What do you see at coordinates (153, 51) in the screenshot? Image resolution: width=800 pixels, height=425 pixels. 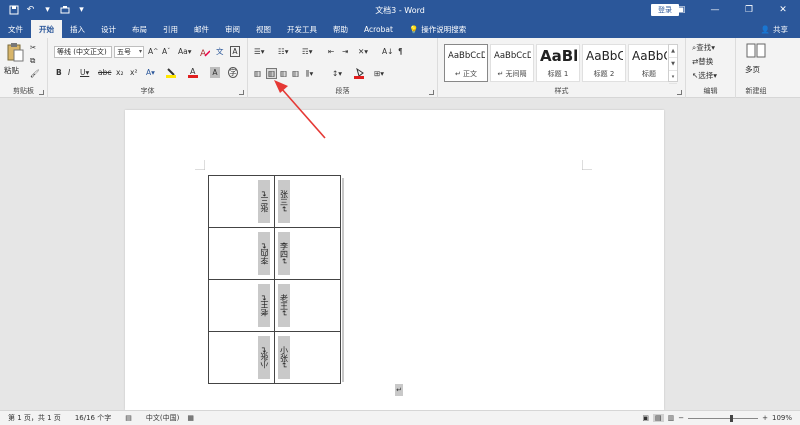 I see `grow-font-icon: A ^` at bounding box center [153, 51].